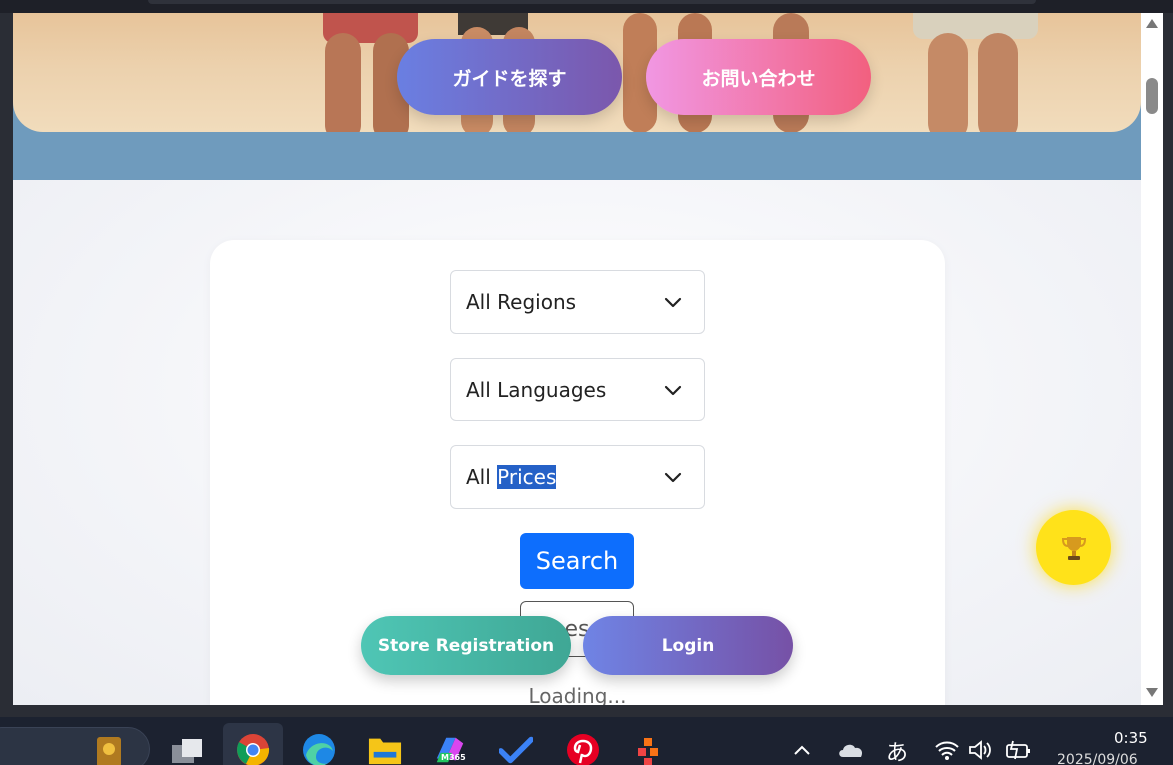  Describe the element at coordinates (385, 749) in the screenshot. I see `file-explorer-icon` at that location.